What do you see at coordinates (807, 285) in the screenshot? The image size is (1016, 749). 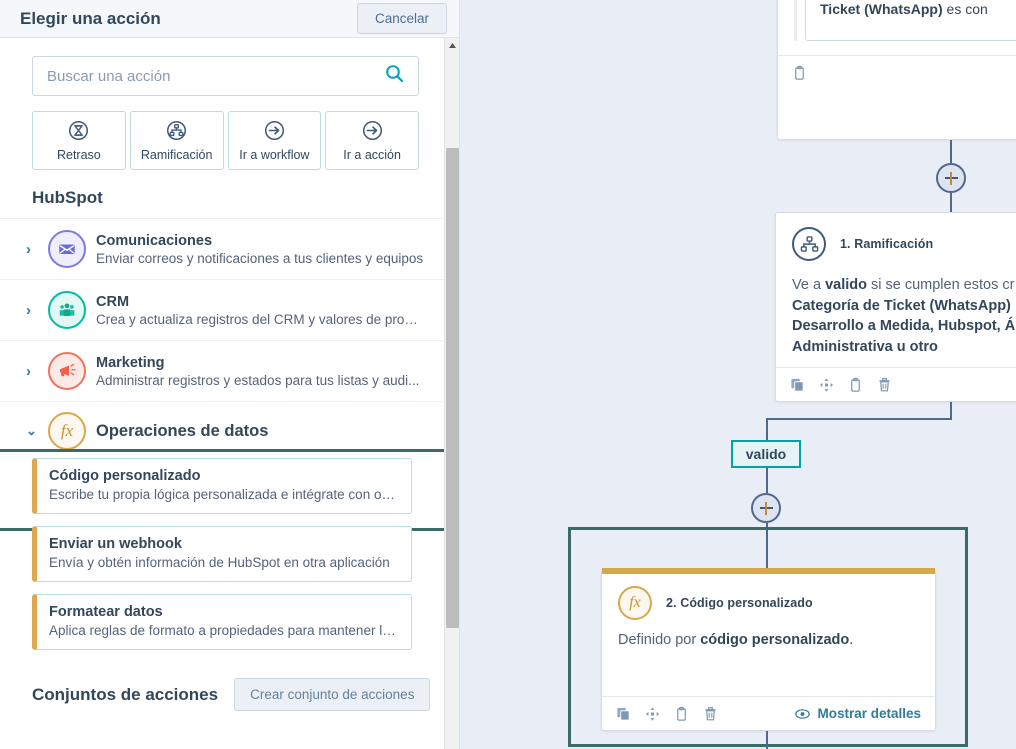 I see `branch-line-1-prefix: Ve a` at bounding box center [807, 285].